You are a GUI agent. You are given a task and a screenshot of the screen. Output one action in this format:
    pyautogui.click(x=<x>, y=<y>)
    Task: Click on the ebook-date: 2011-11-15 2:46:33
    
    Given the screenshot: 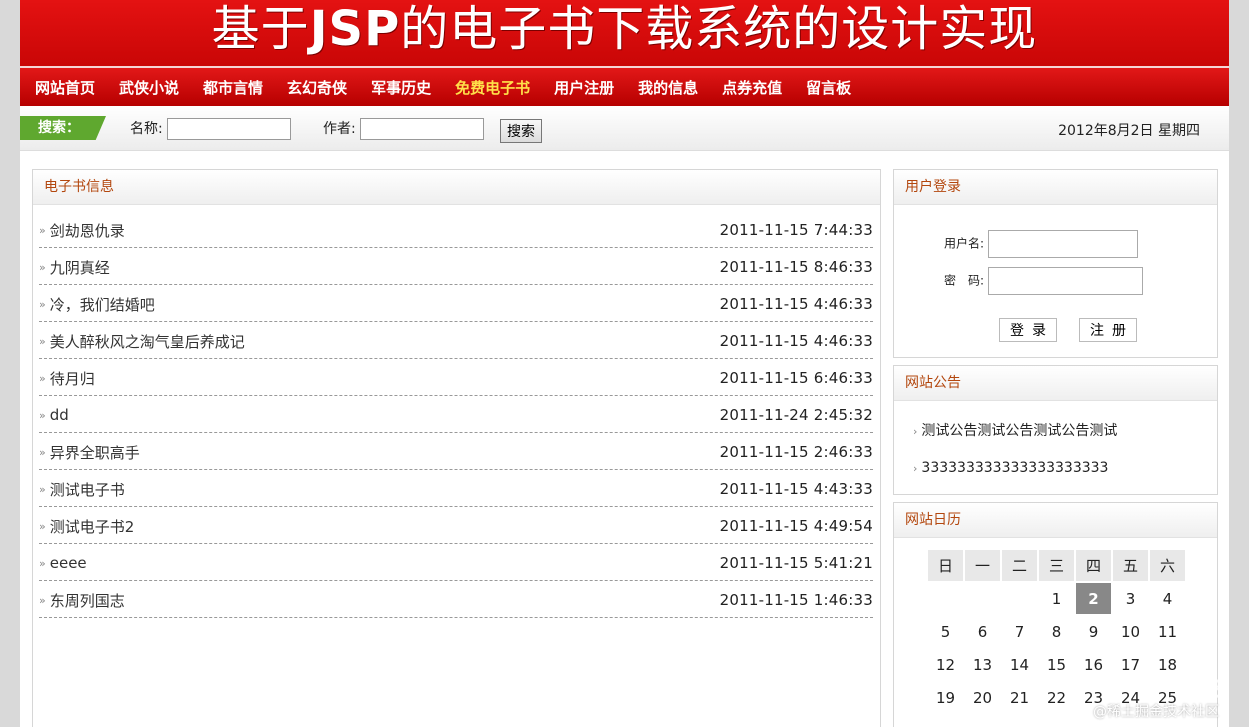 What is the action you would take?
    pyautogui.click(x=796, y=452)
    